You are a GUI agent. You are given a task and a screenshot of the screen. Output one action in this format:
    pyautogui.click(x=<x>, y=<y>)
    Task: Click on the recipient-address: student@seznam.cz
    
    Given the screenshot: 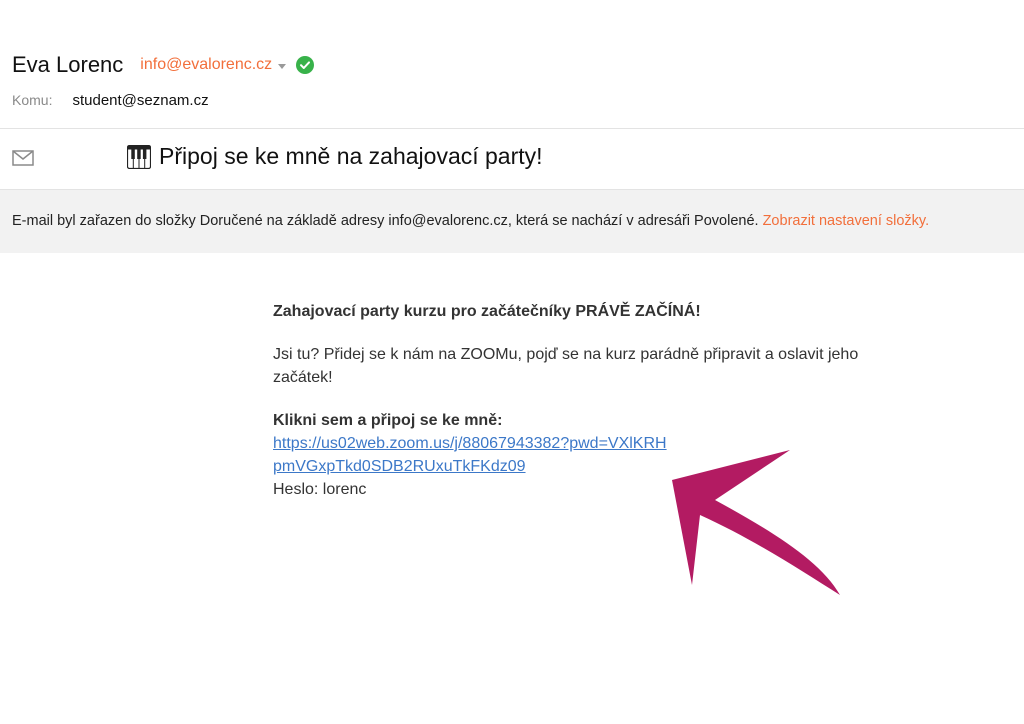 What is the action you would take?
    pyautogui.click(x=140, y=100)
    